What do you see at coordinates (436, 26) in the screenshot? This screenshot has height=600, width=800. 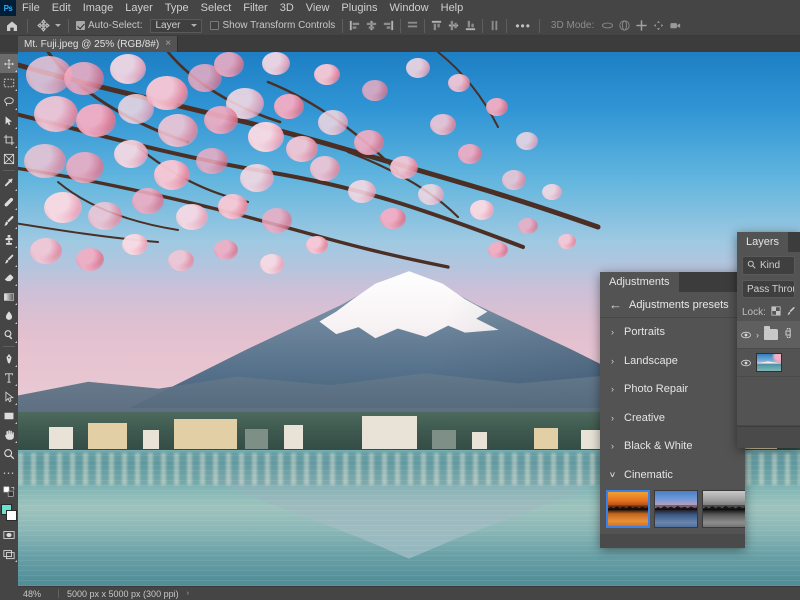 I see `align-top-edges-button` at bounding box center [436, 26].